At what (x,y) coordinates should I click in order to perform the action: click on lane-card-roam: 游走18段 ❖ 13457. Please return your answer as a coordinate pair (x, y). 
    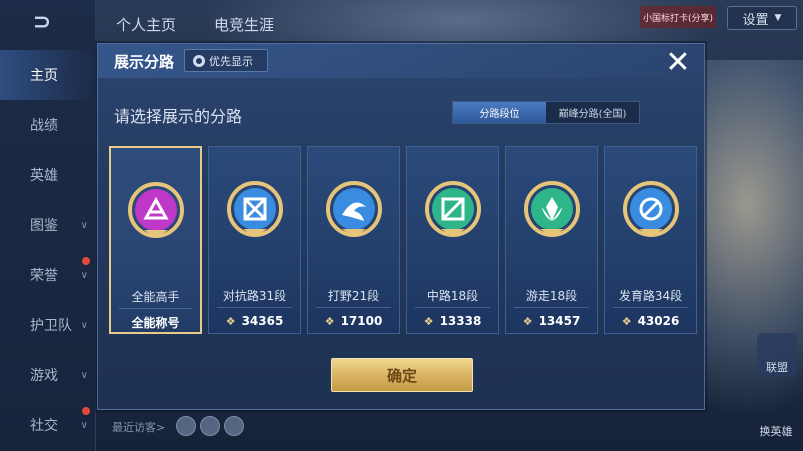
    Looking at the image, I should click on (551, 240).